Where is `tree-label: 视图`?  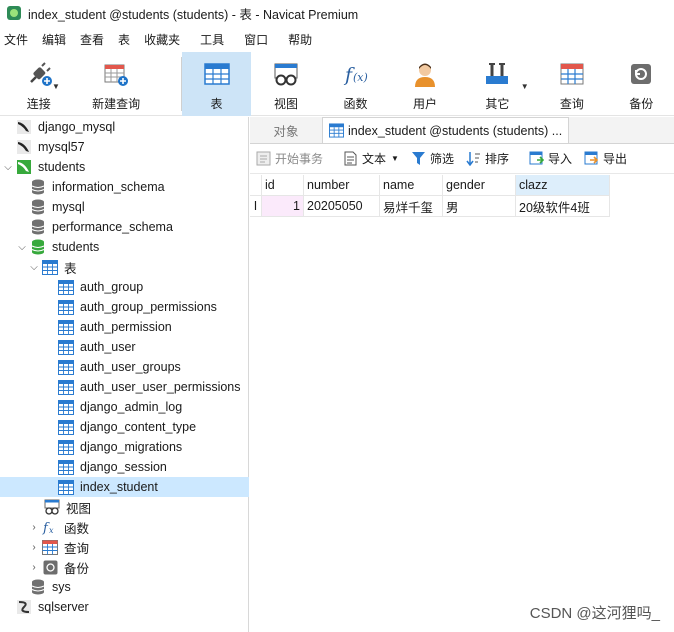 tree-label: 视图 is located at coordinates (79, 508).